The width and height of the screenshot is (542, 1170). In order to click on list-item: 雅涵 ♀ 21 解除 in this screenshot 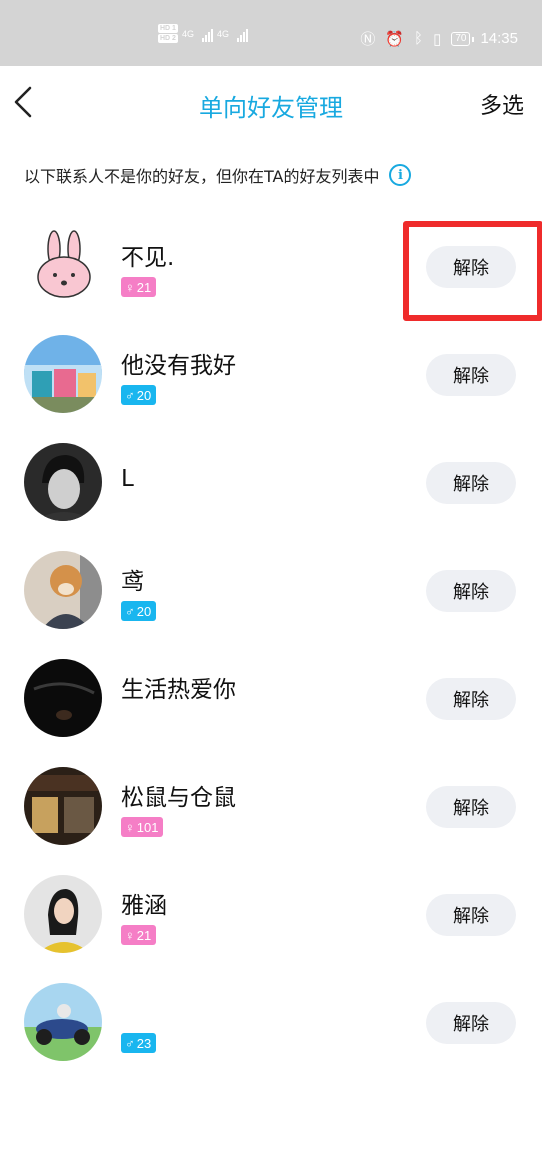, I will do `click(271, 914)`.